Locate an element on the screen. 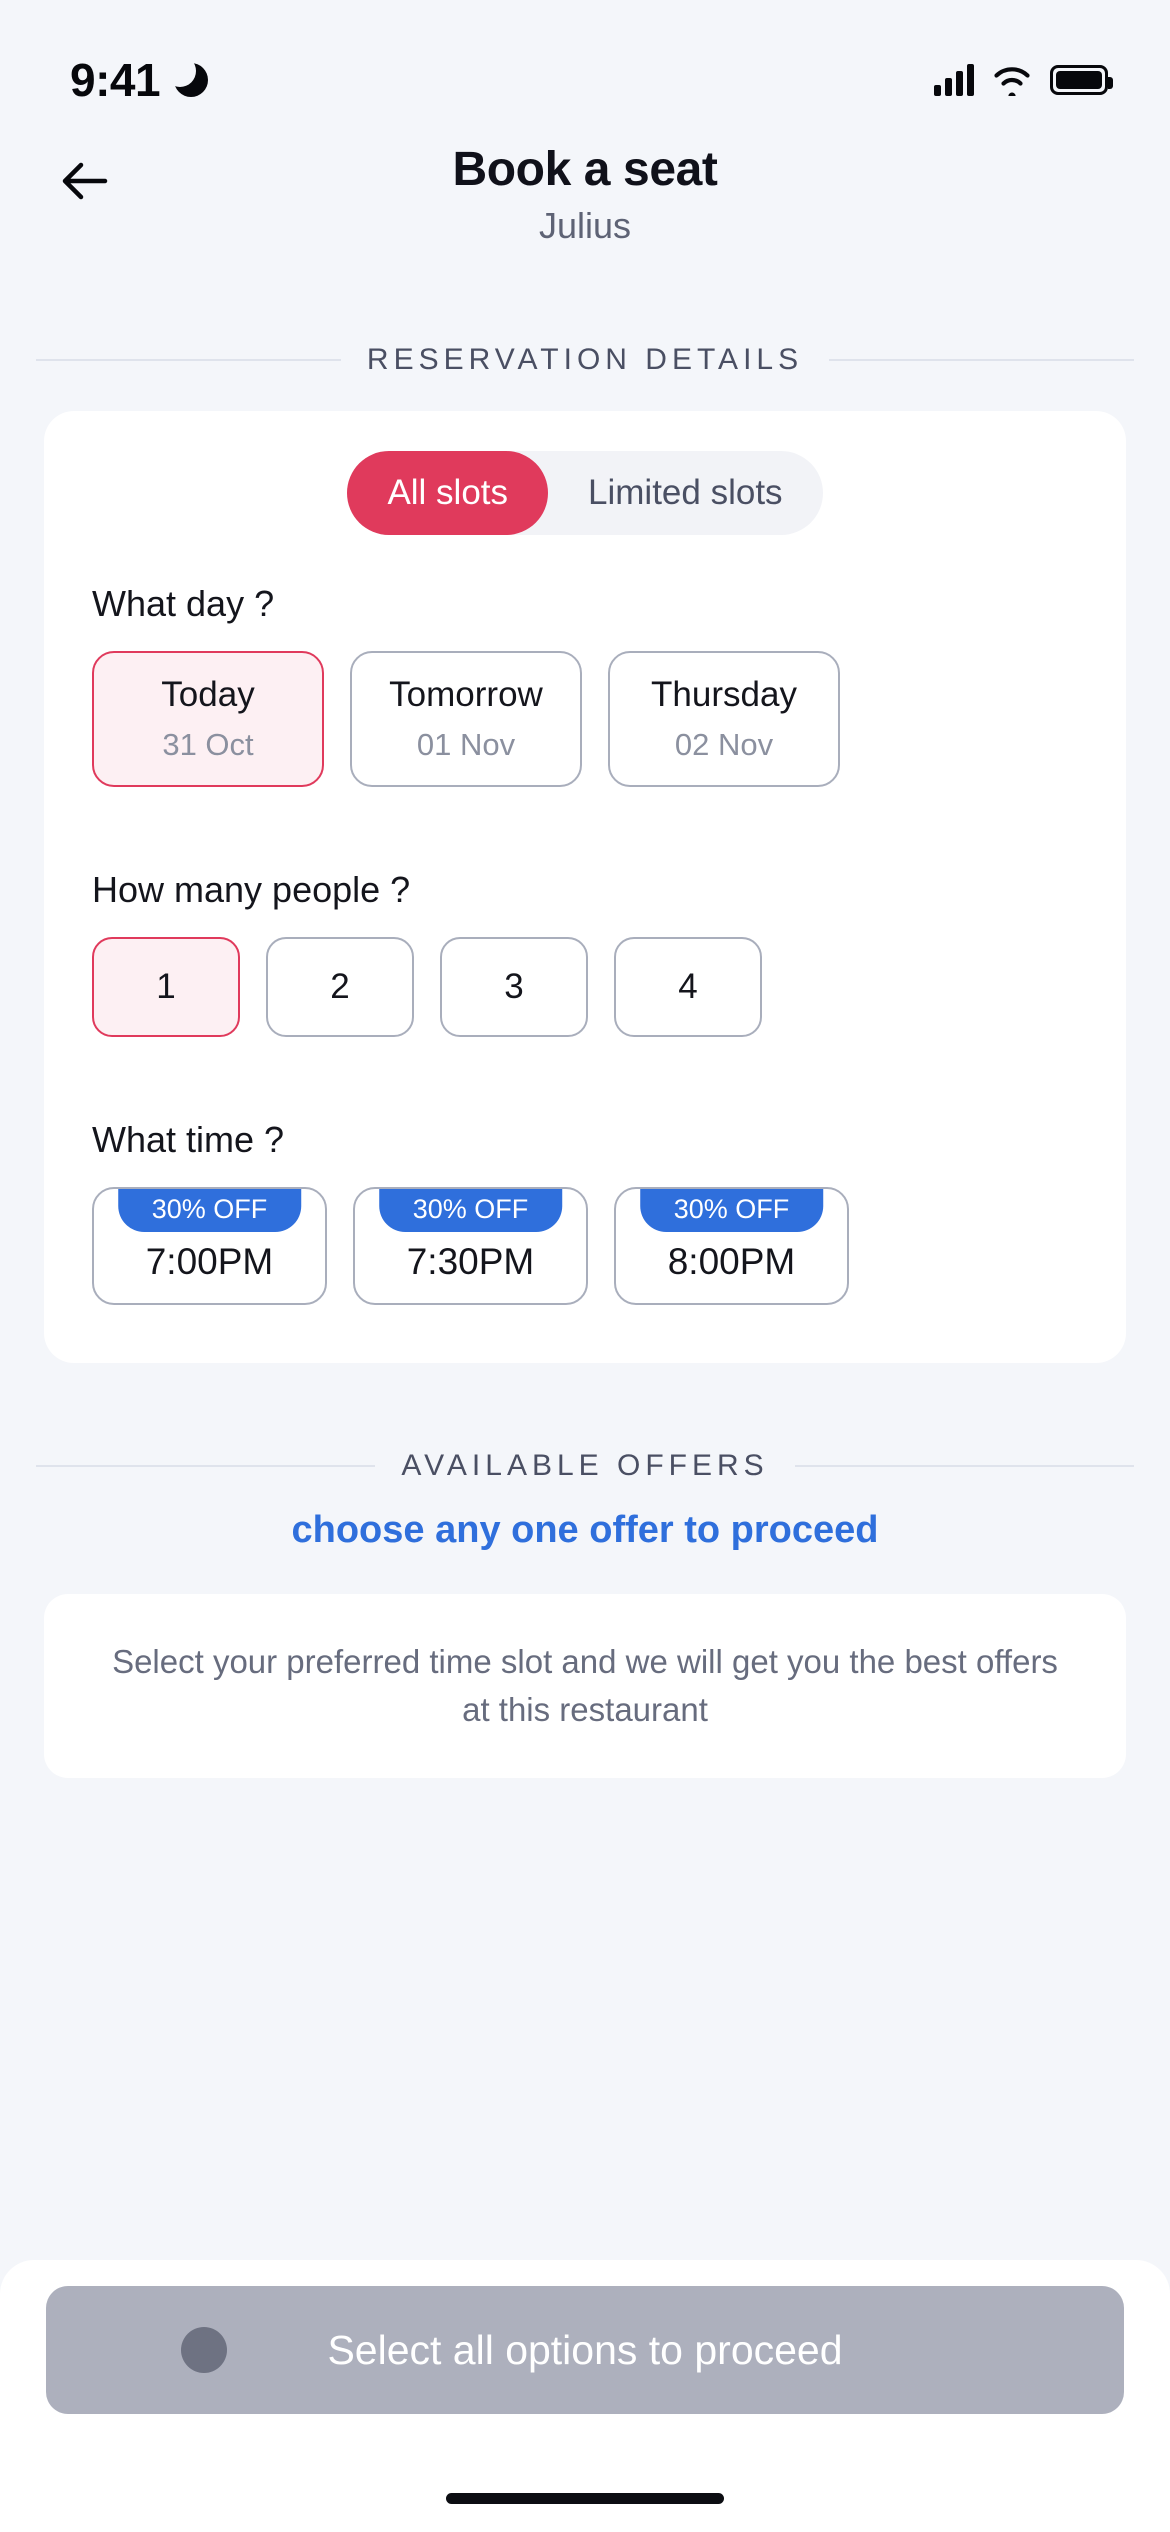 This screenshot has height=2532, width=1170. restaurant-name: Julius is located at coordinates (585, 226).